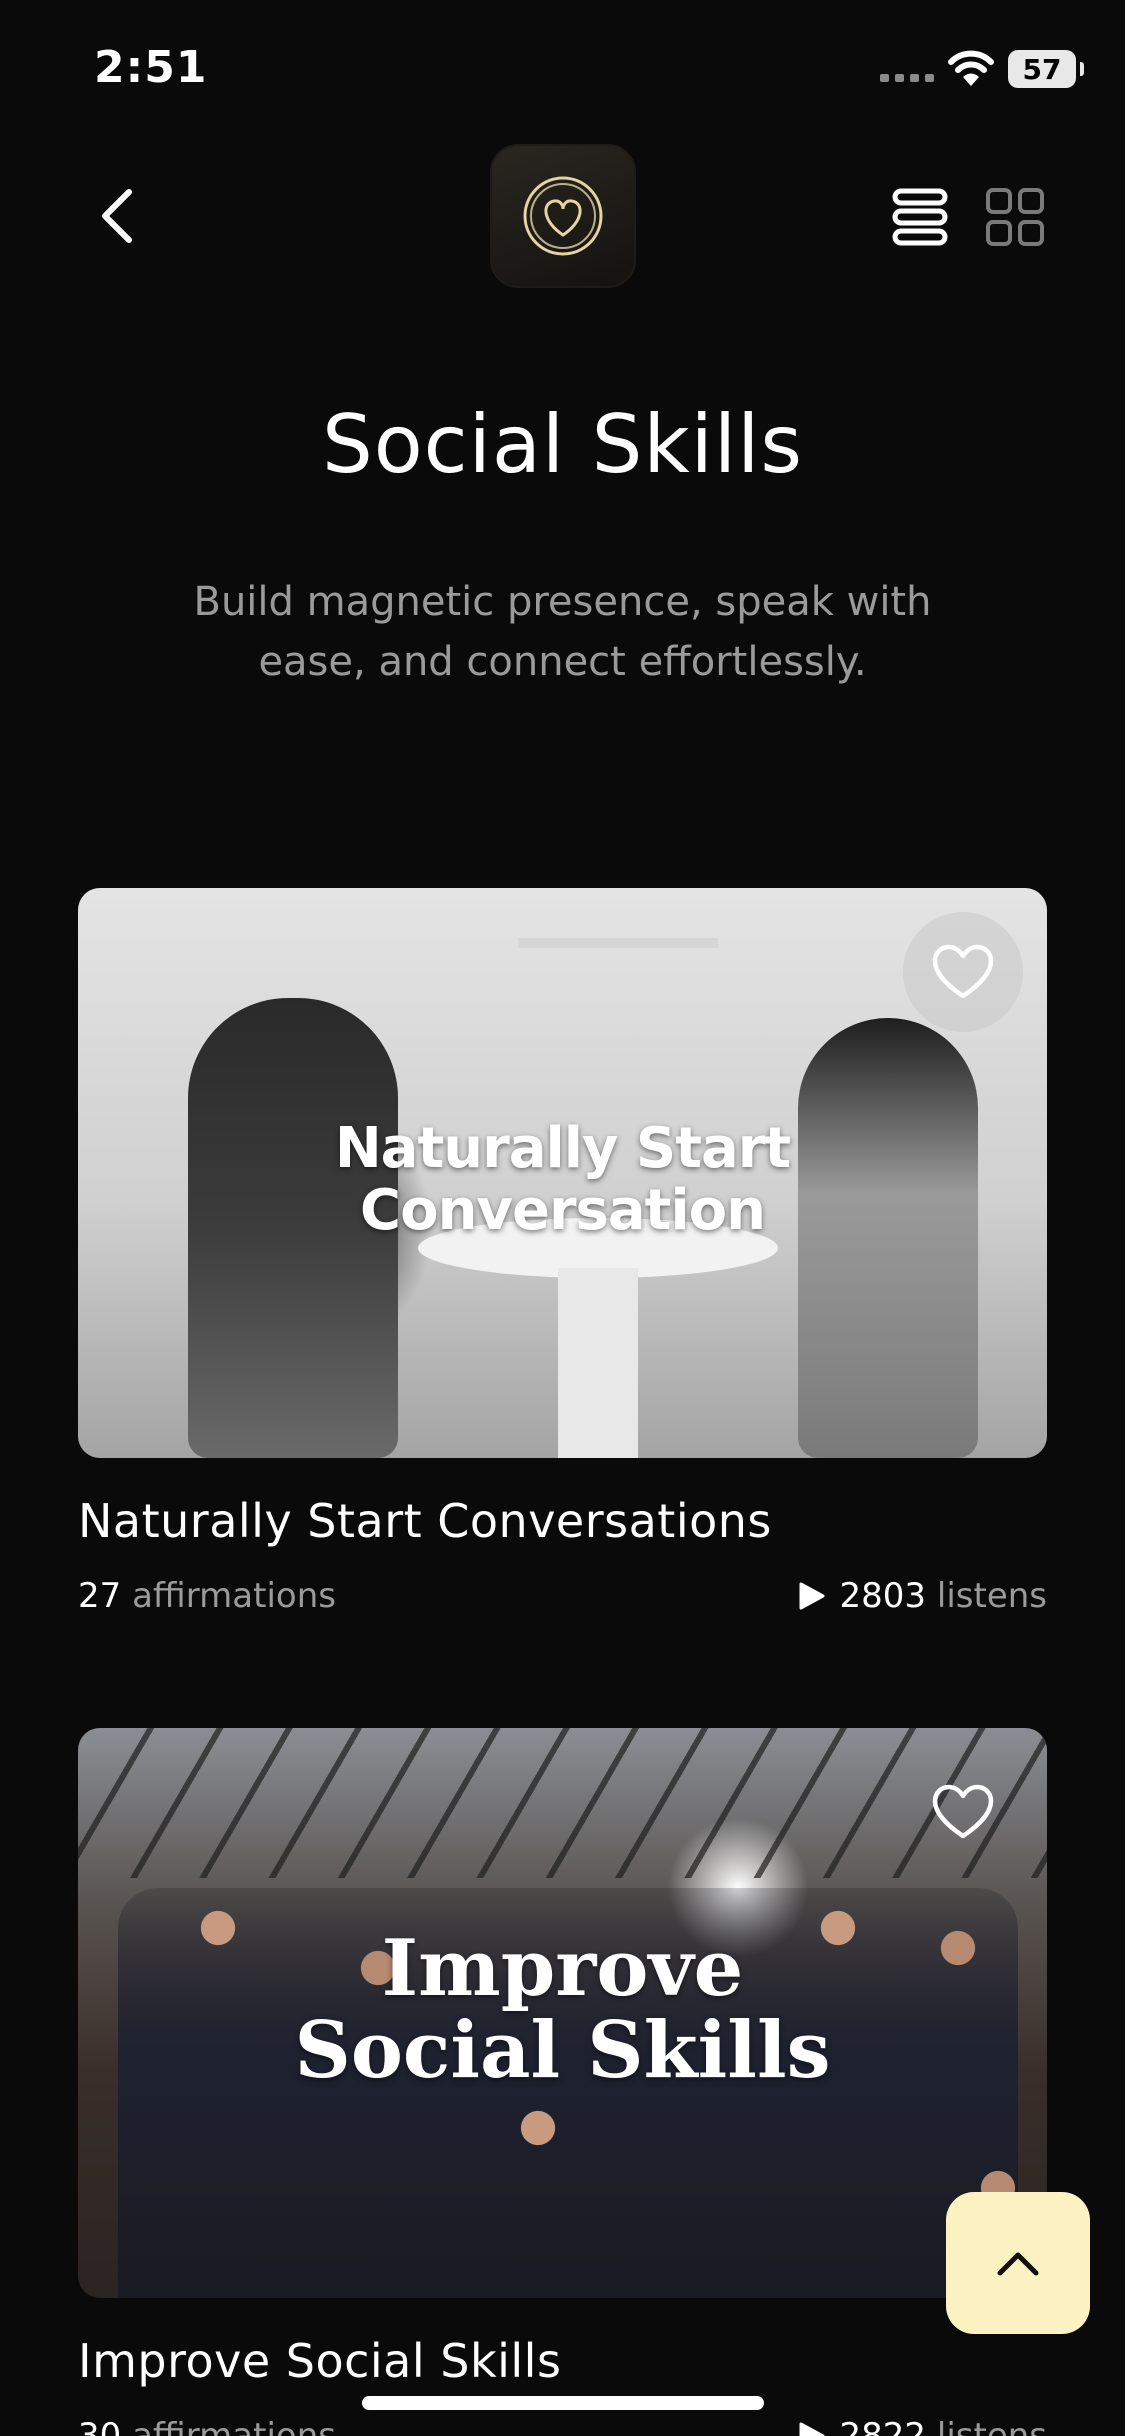  I want to click on chevron-left-icon, so click(117, 216).